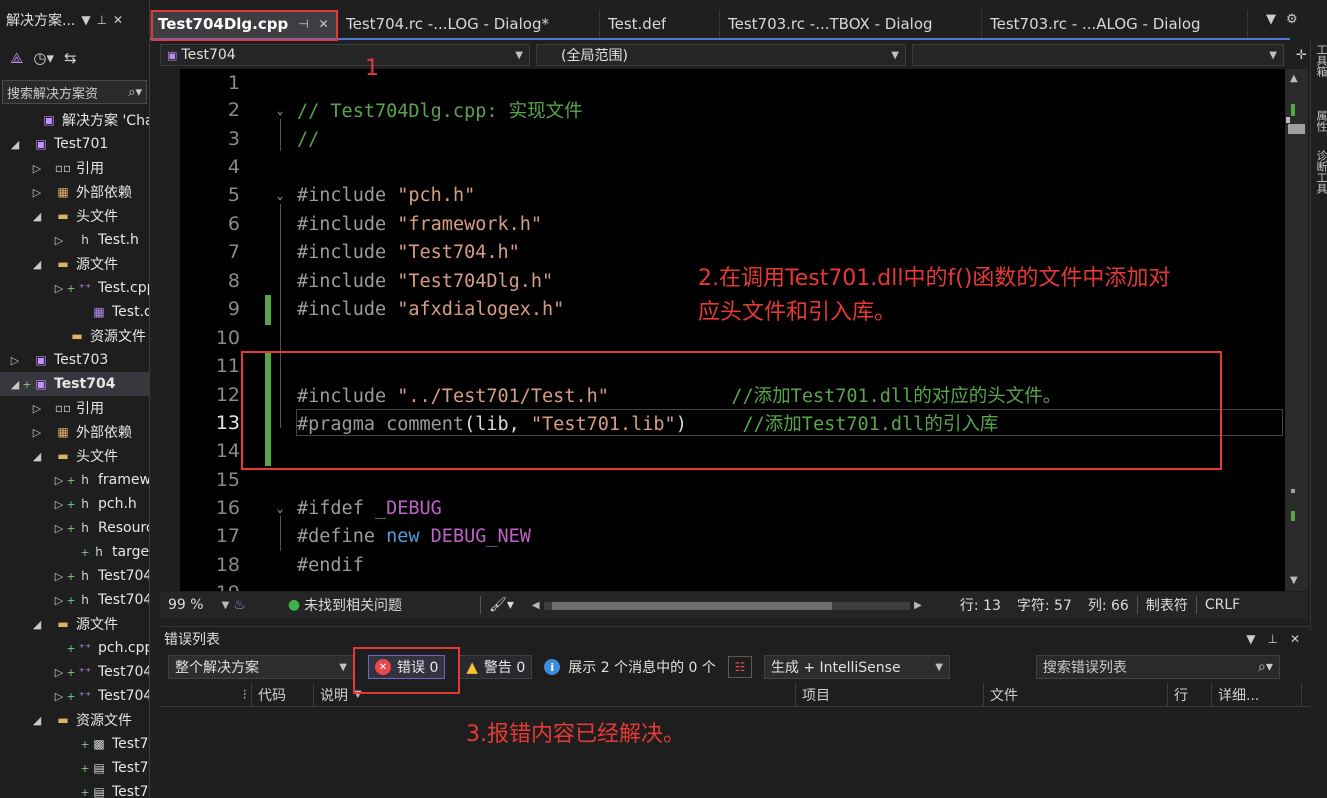 Image resolution: width=1327 pixels, height=798 pixels. I want to click on close-icon: ✕, so click(118, 20).